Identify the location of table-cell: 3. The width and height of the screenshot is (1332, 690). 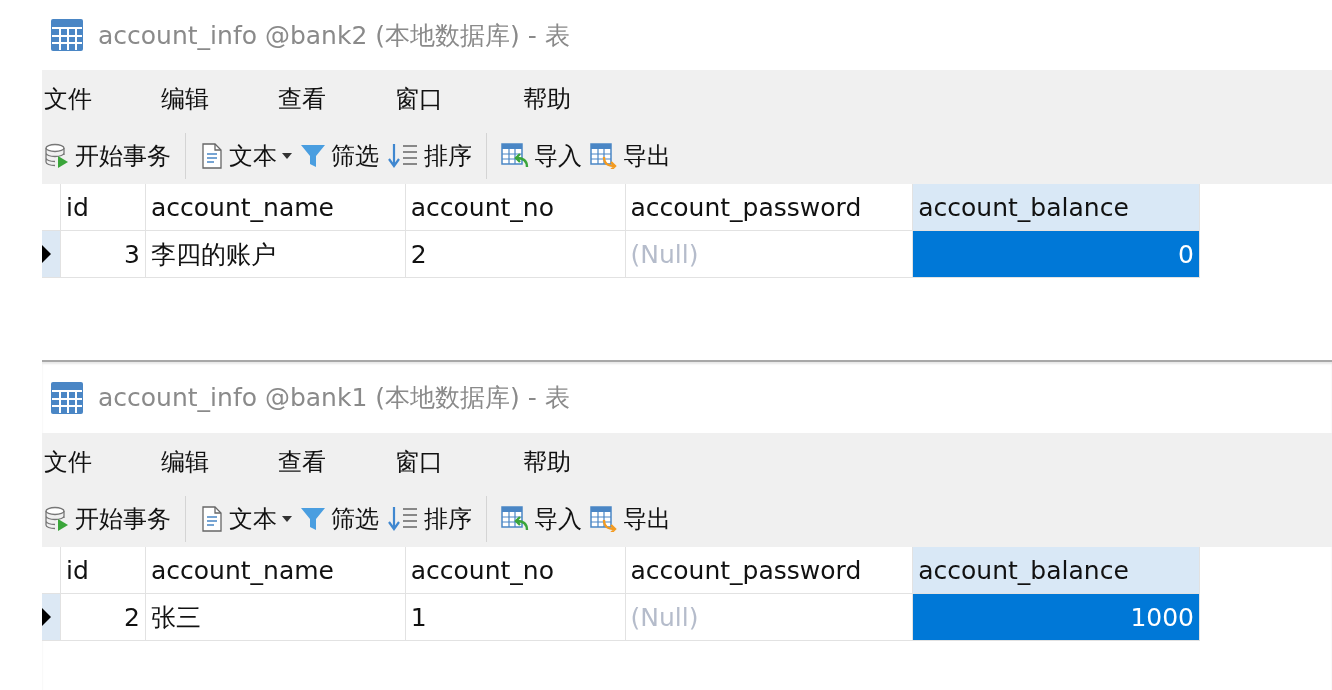
(103, 254).